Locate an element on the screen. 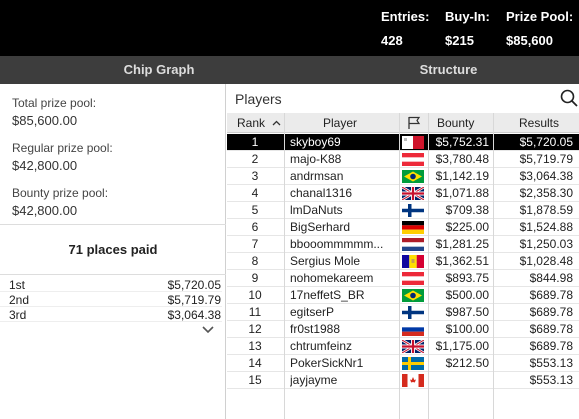 Image resolution: width=579 pixels, height=419 pixels. payout-amount: $5,720.05 is located at coordinates (194, 285).